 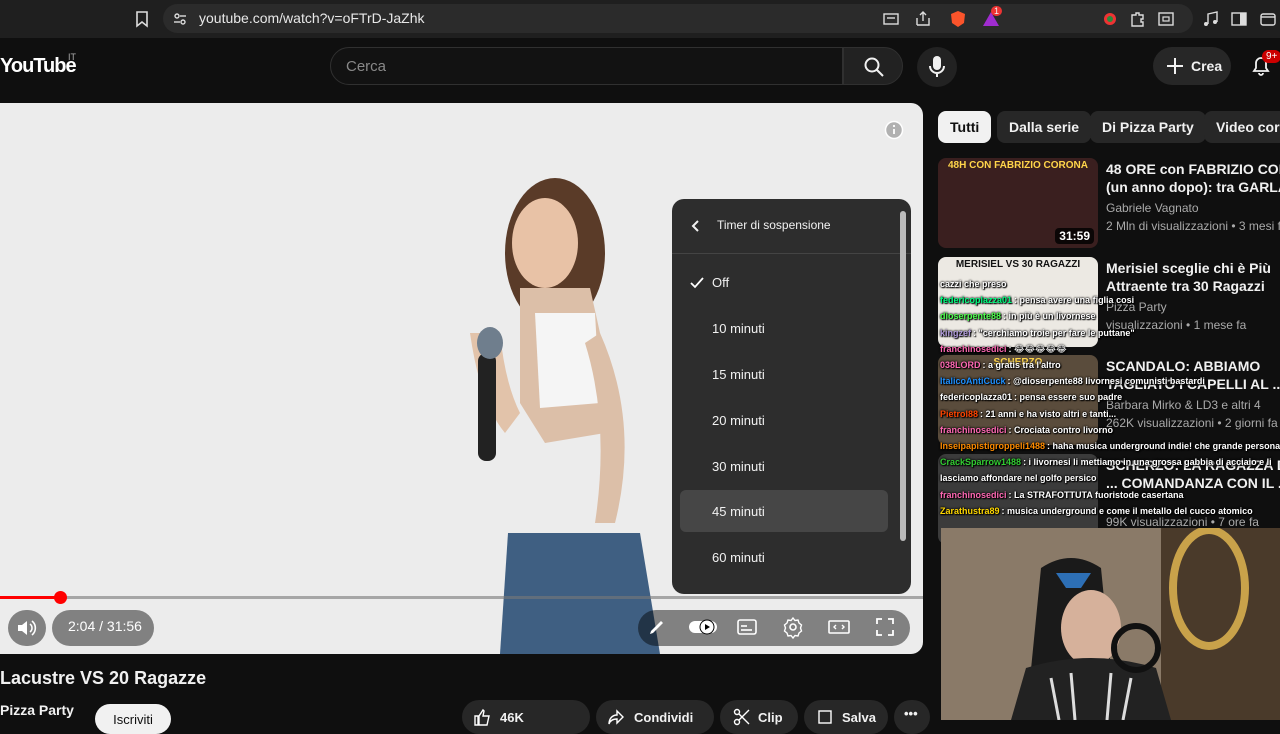 What do you see at coordinates (1193, 187) in the screenshot?
I see `recommended-title-line: (un anno dopo): tra GARLASC` at bounding box center [1193, 187].